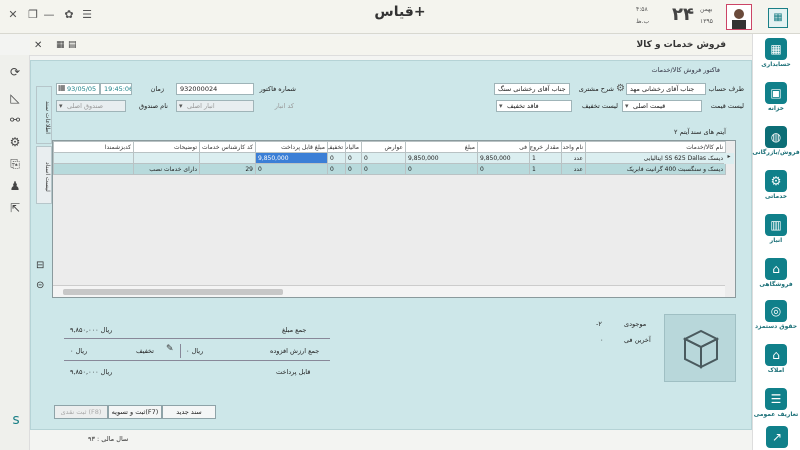 The width and height of the screenshot is (800, 450). Describe the element at coordinates (389, 291) in the screenshot. I see `horizontal-scrollbar` at that location.